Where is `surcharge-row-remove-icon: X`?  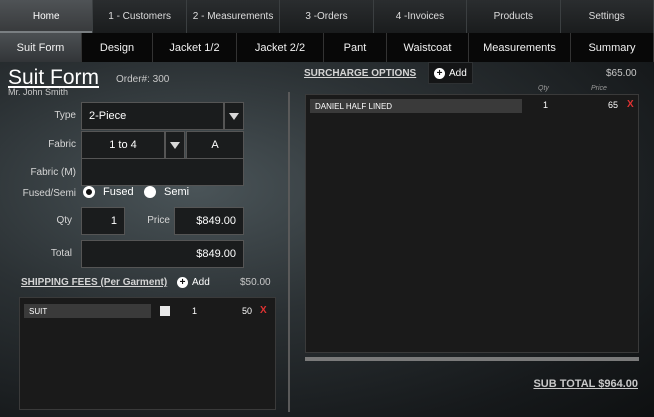 surcharge-row-remove-icon: X is located at coordinates (630, 104).